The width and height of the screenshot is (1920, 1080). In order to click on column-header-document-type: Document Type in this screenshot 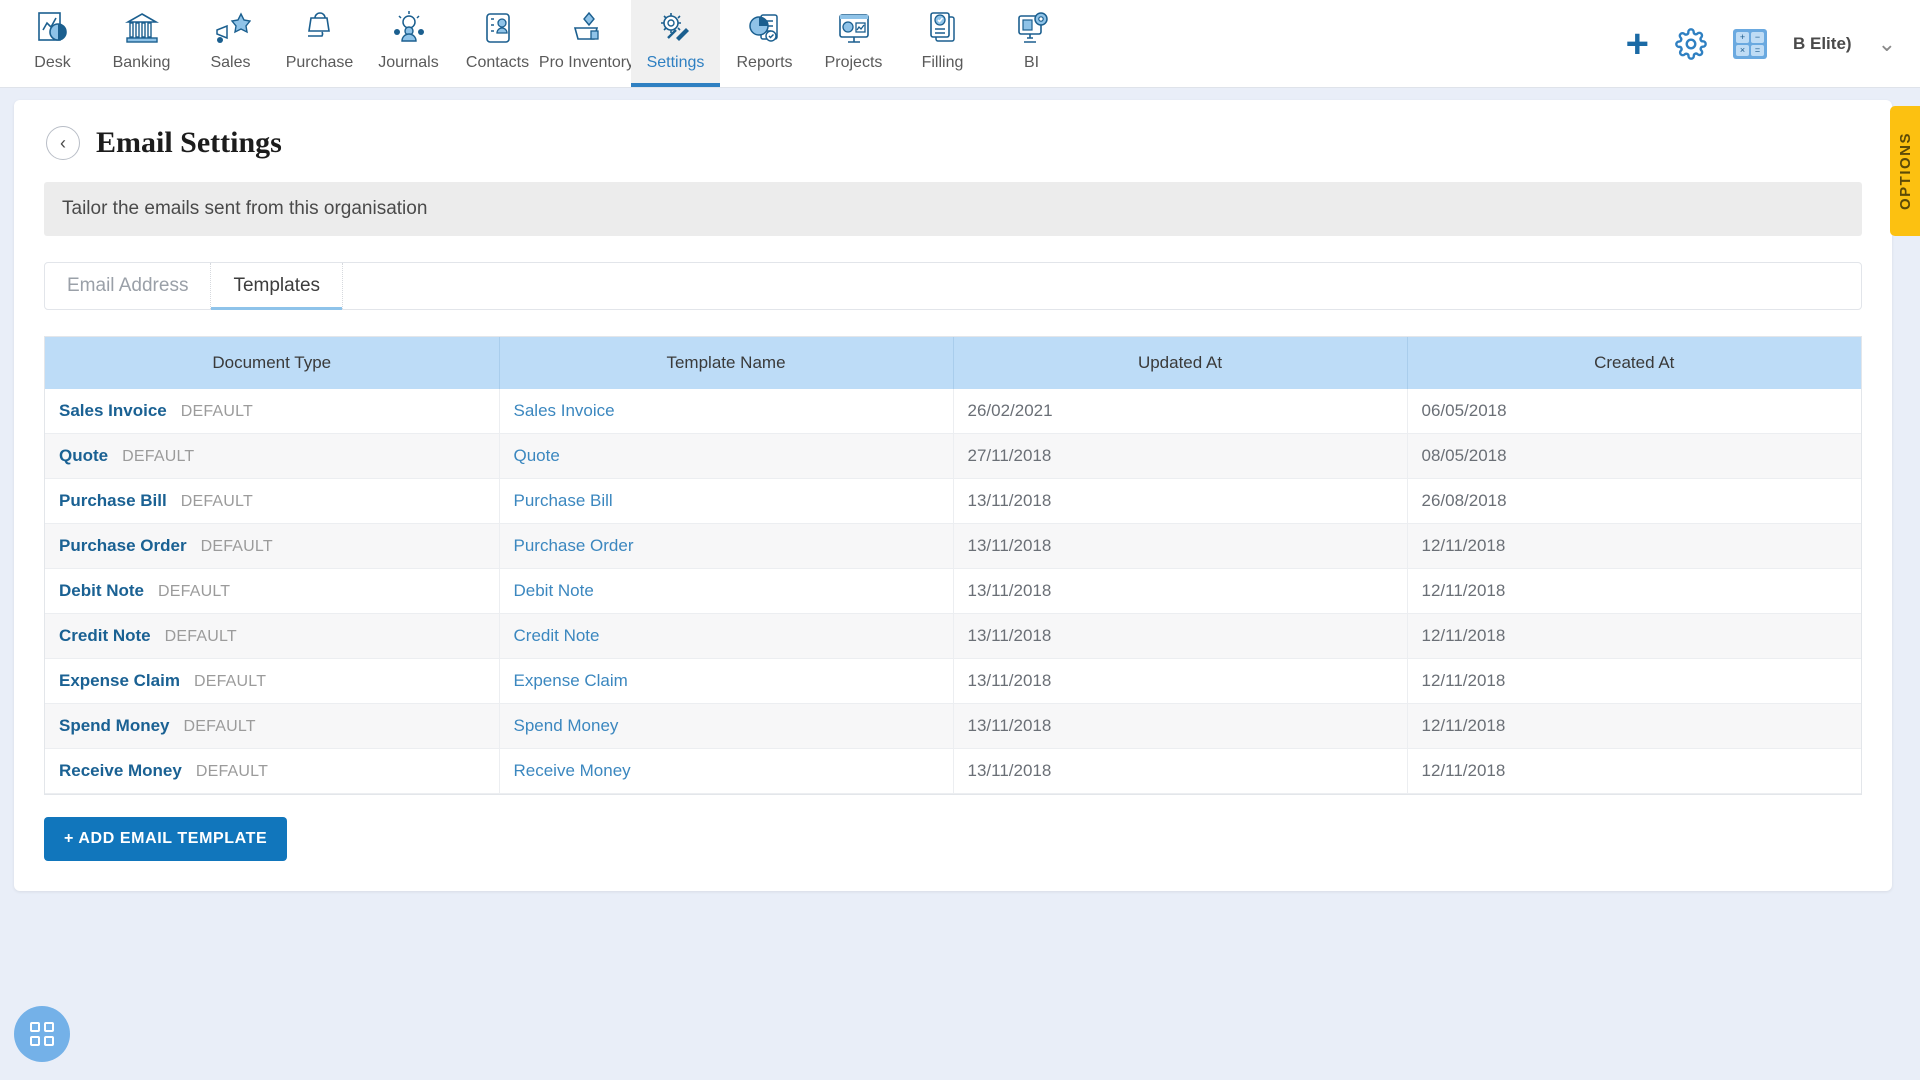, I will do `click(272, 363)`.